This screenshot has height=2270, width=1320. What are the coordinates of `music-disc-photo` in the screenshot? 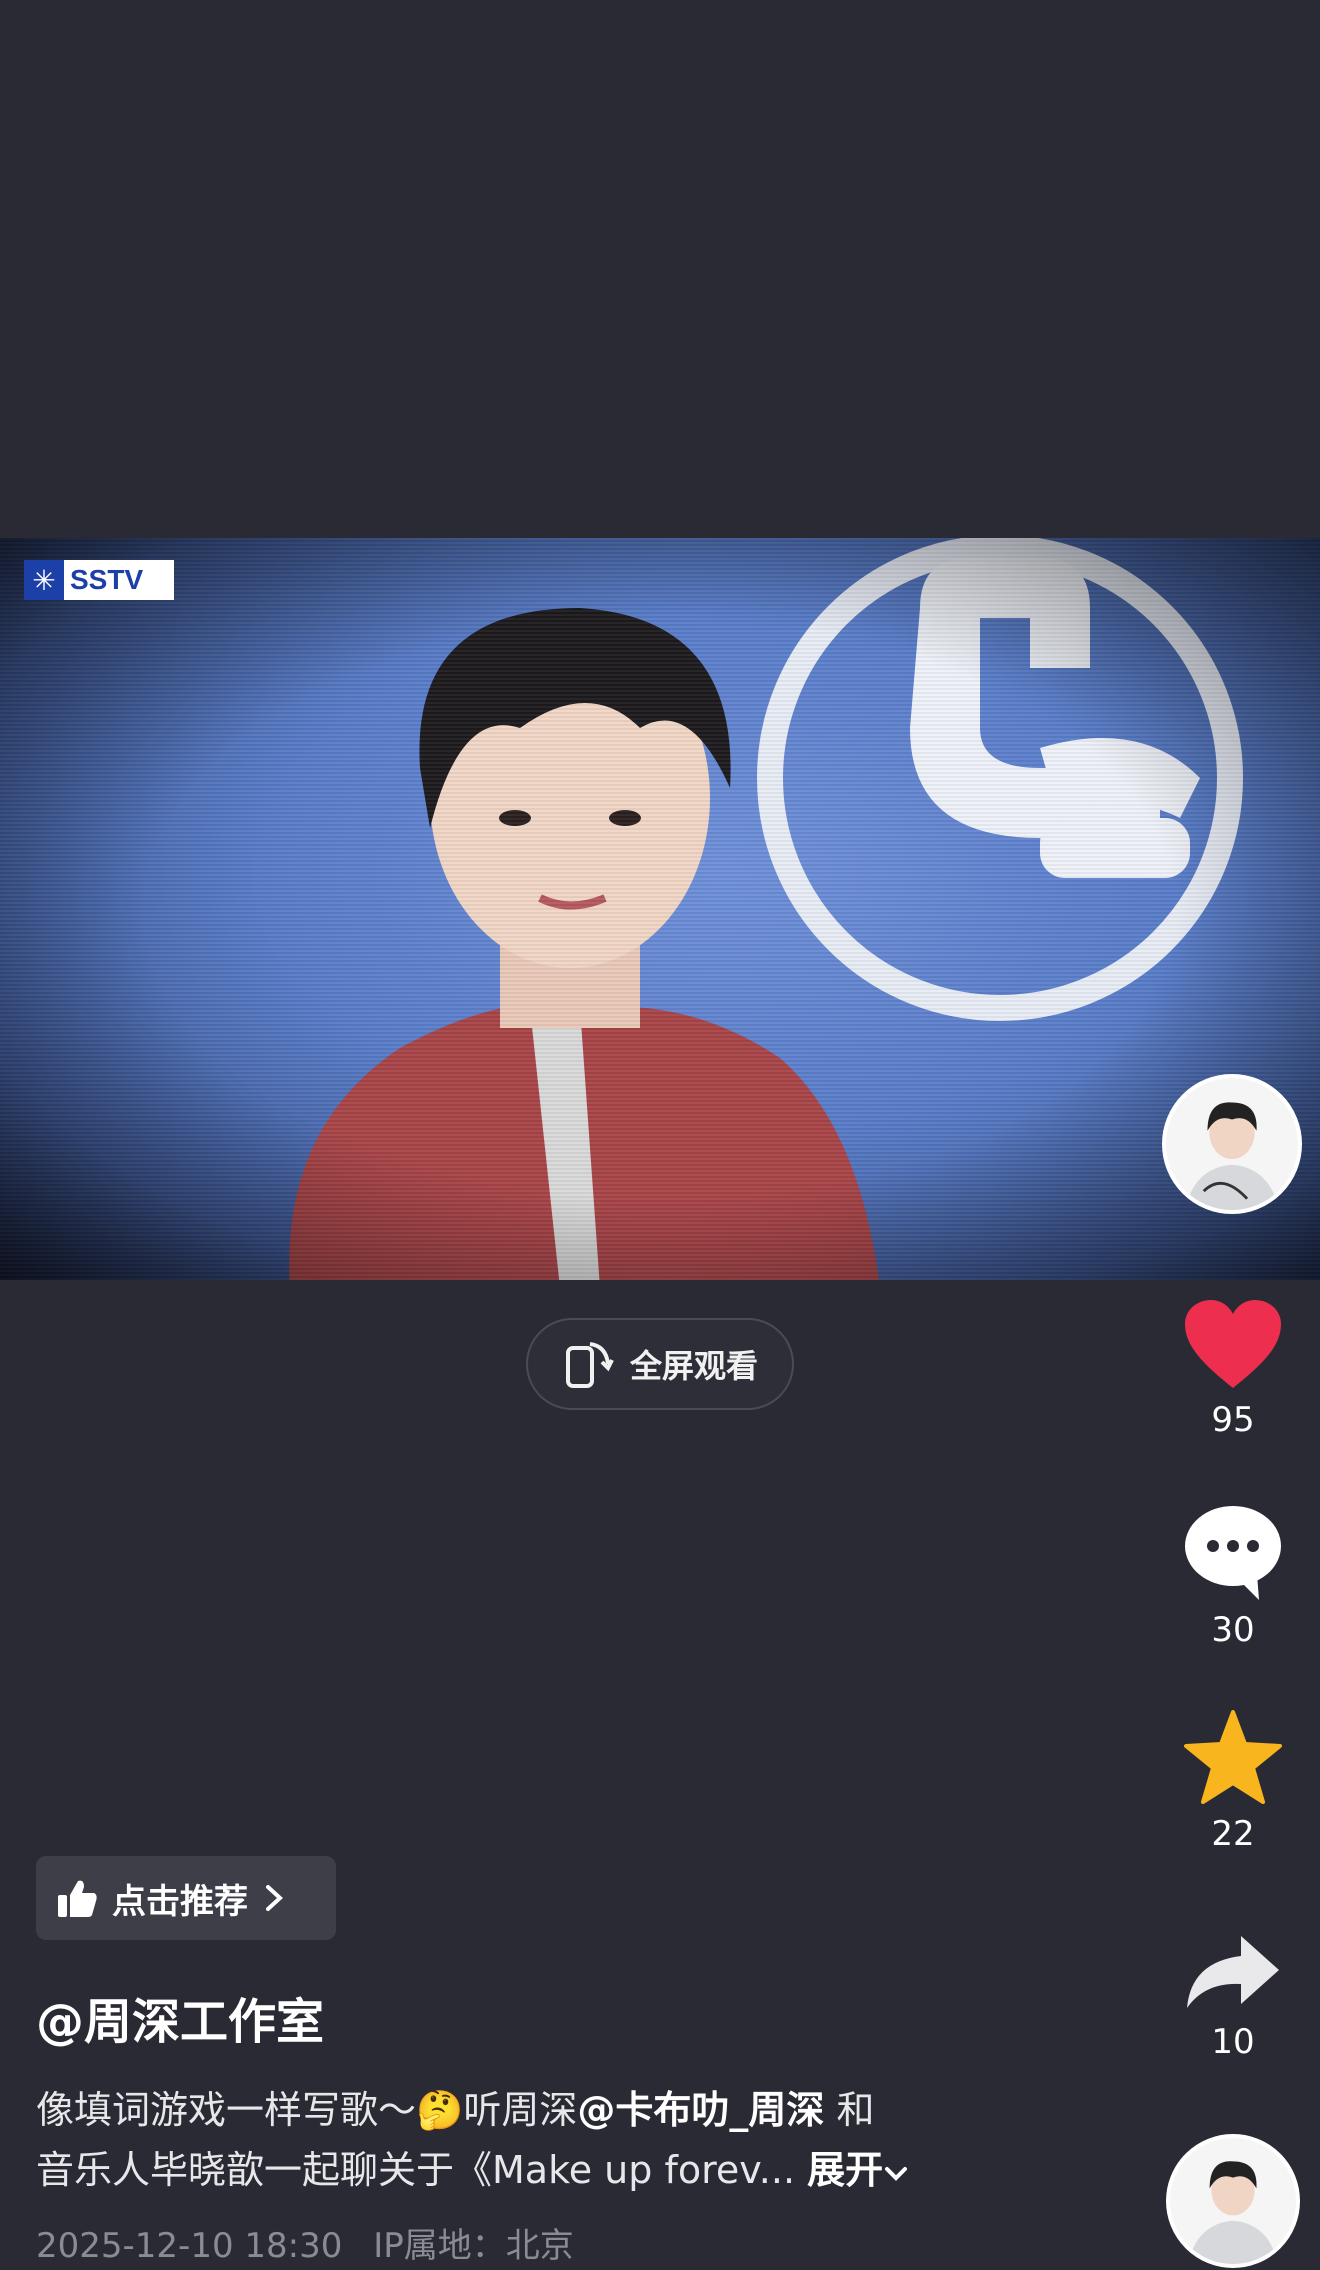 It's located at (1233, 2201).